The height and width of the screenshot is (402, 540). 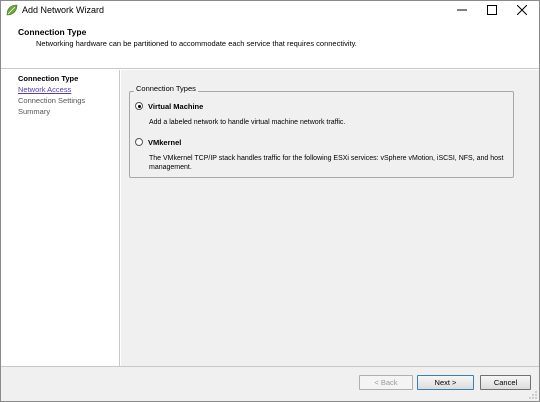 I want to click on minimize-button, so click(x=462, y=10).